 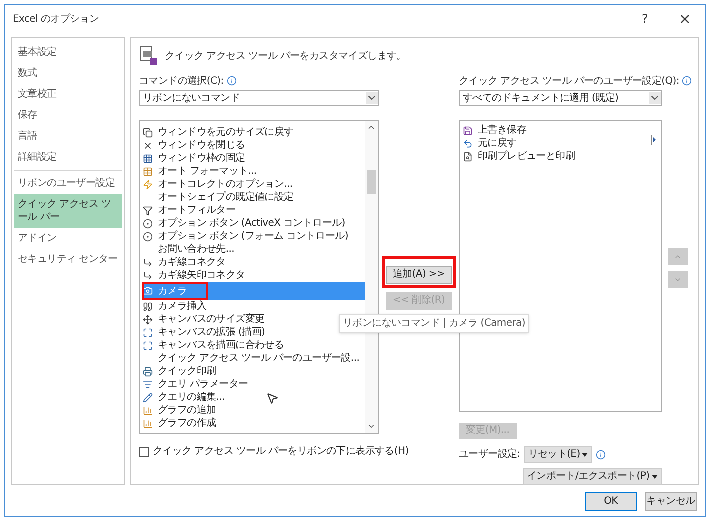 What do you see at coordinates (204, 319) in the screenshot?
I see `command-item: キャンバスのサイズ変更` at bounding box center [204, 319].